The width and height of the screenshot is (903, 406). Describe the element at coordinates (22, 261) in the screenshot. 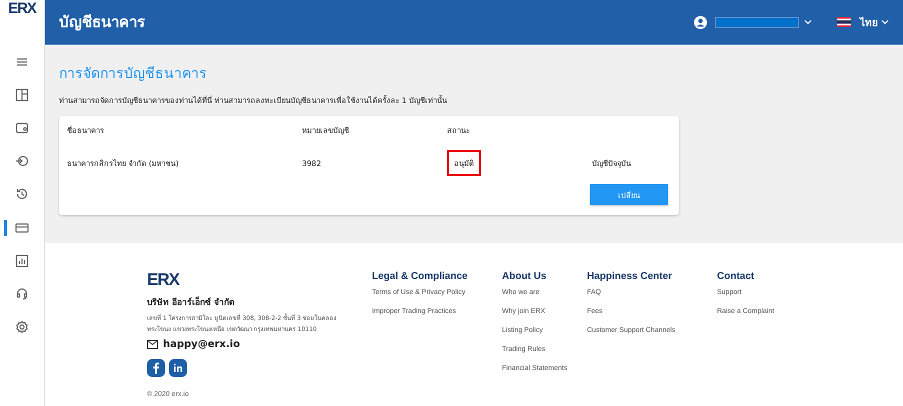

I see `bar-chart-icon` at that location.